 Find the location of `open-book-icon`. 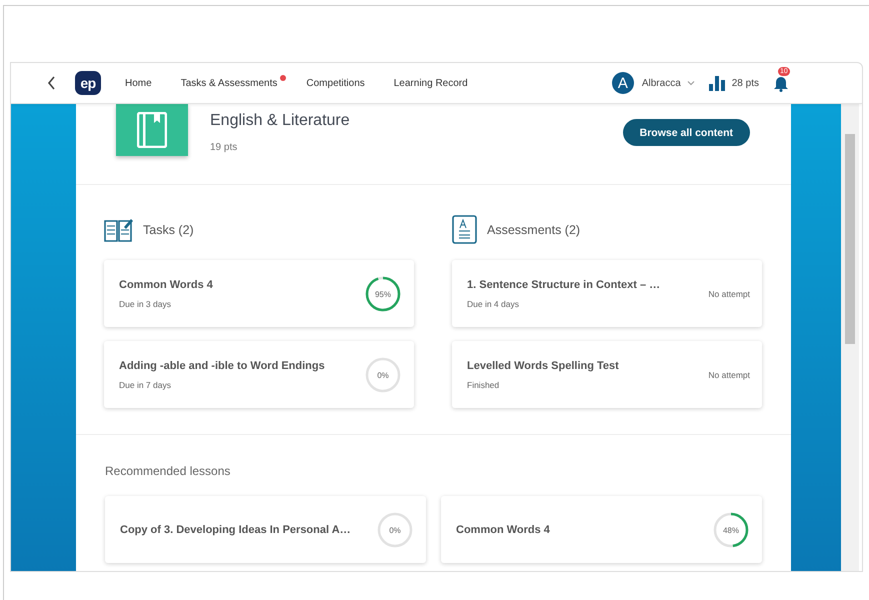

open-book-icon is located at coordinates (118, 229).